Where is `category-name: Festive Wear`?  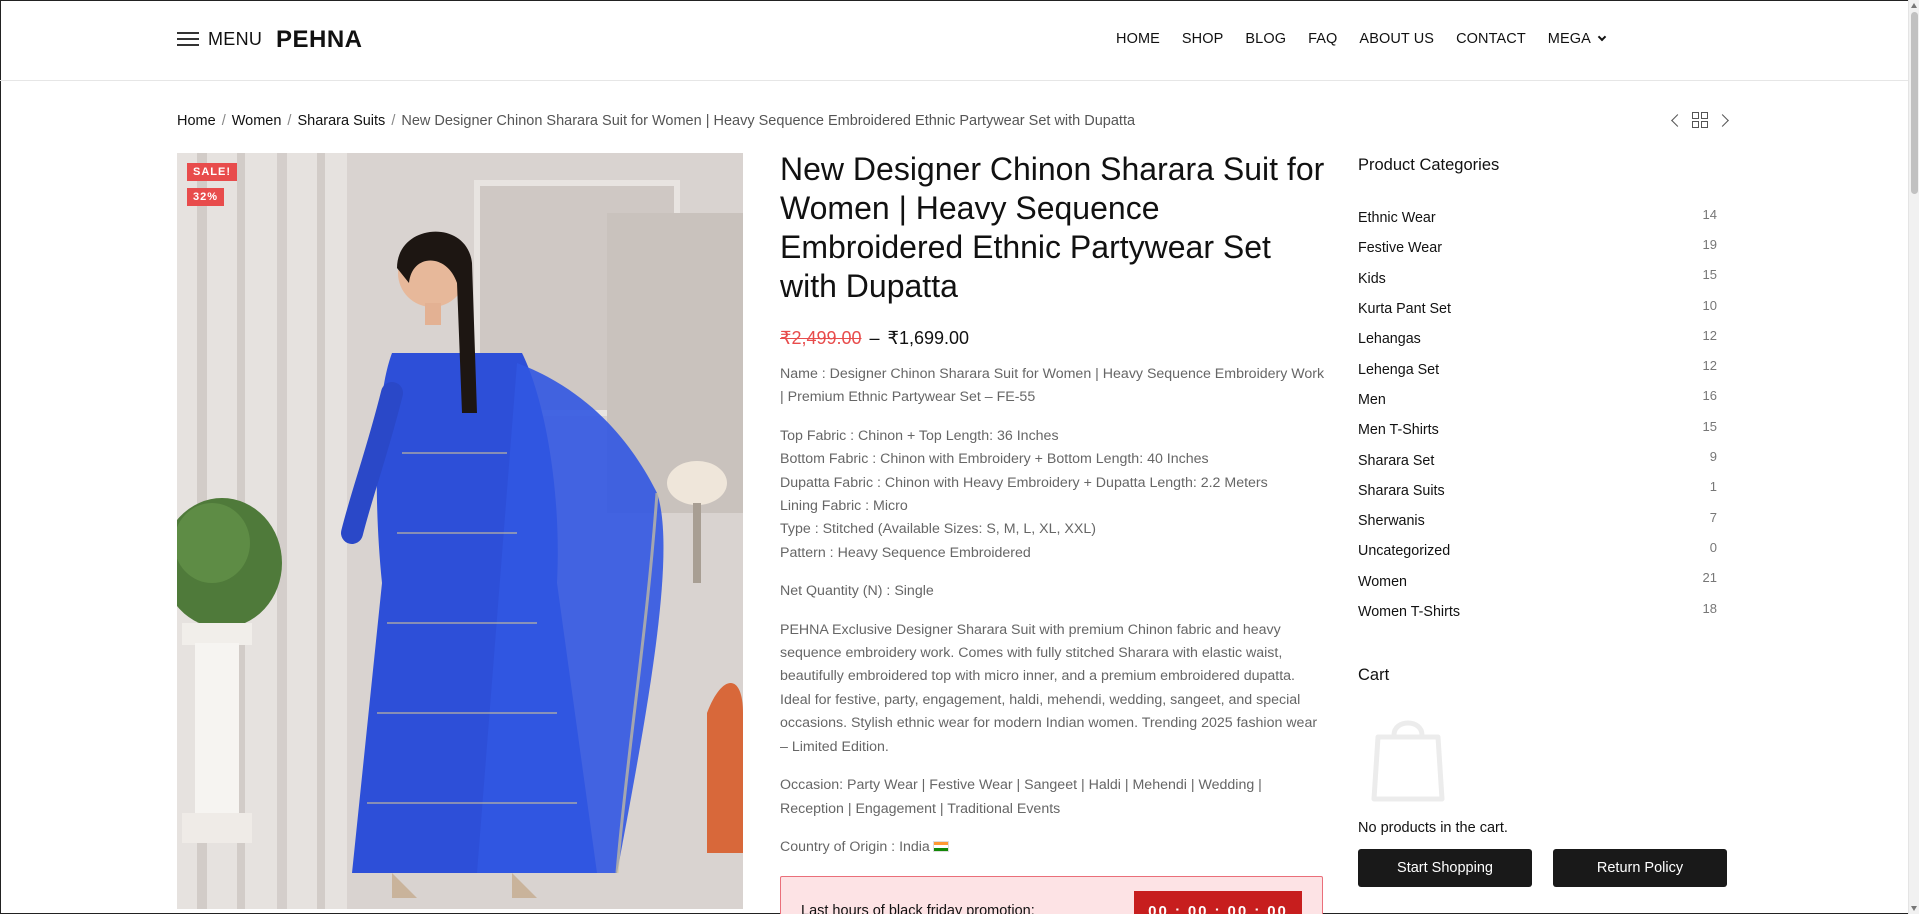 category-name: Festive Wear is located at coordinates (1400, 248).